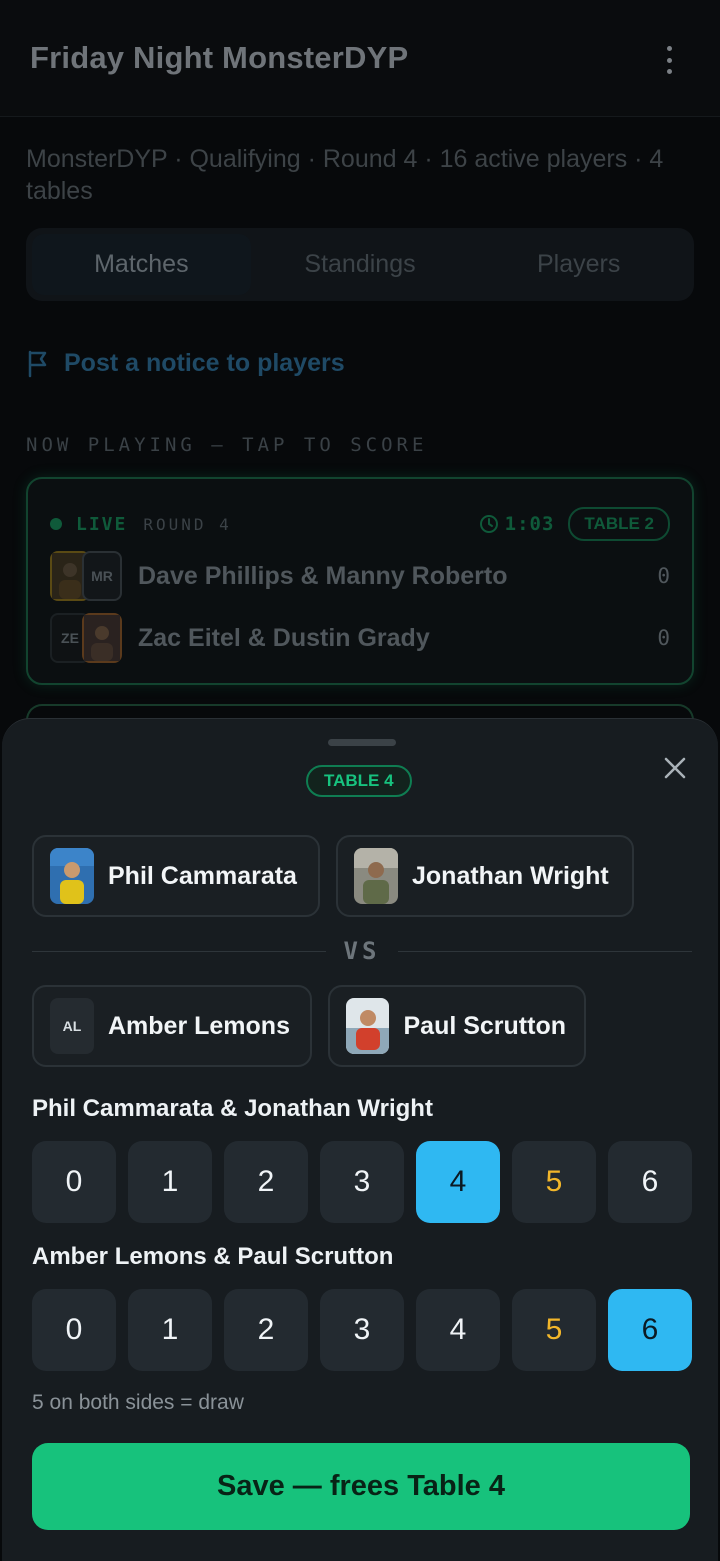  What do you see at coordinates (578, 264) in the screenshot?
I see `tab-players: Players` at bounding box center [578, 264].